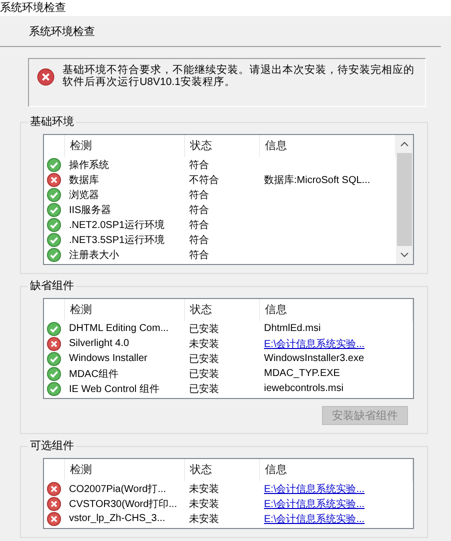 This screenshot has width=451, height=541. Describe the element at coordinates (302, 373) in the screenshot. I see `info-text: MDAC_TYP.EXE` at that location.